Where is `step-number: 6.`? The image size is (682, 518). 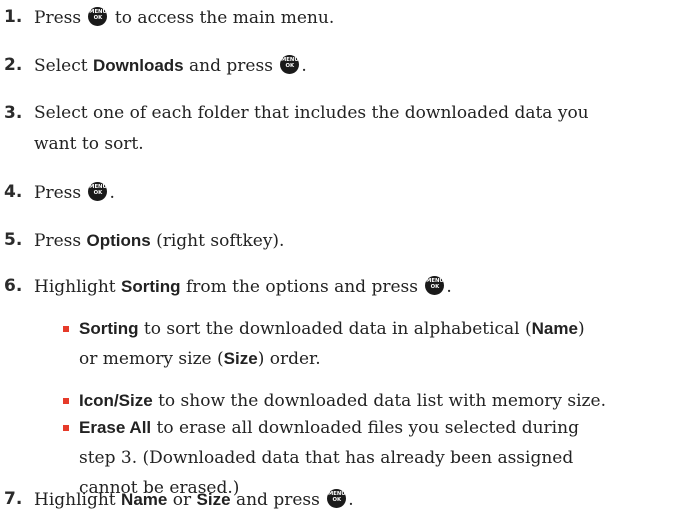
step-number: 6. is located at coordinates (13, 286).